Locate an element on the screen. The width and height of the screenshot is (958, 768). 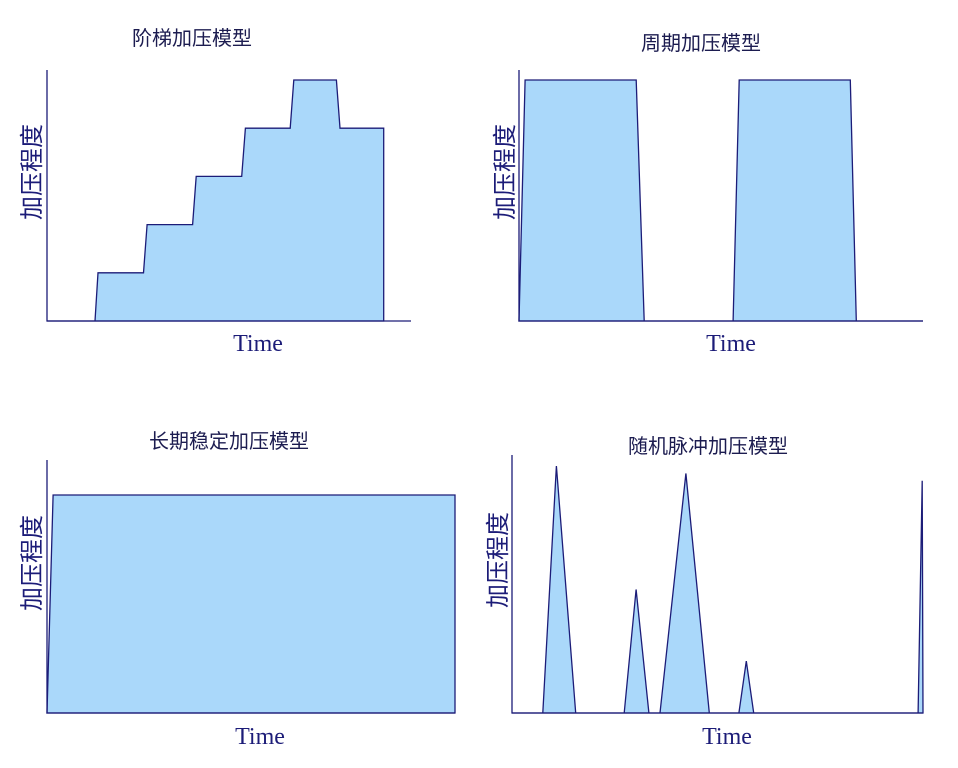
axis-lines is located at coordinates (717, 584).